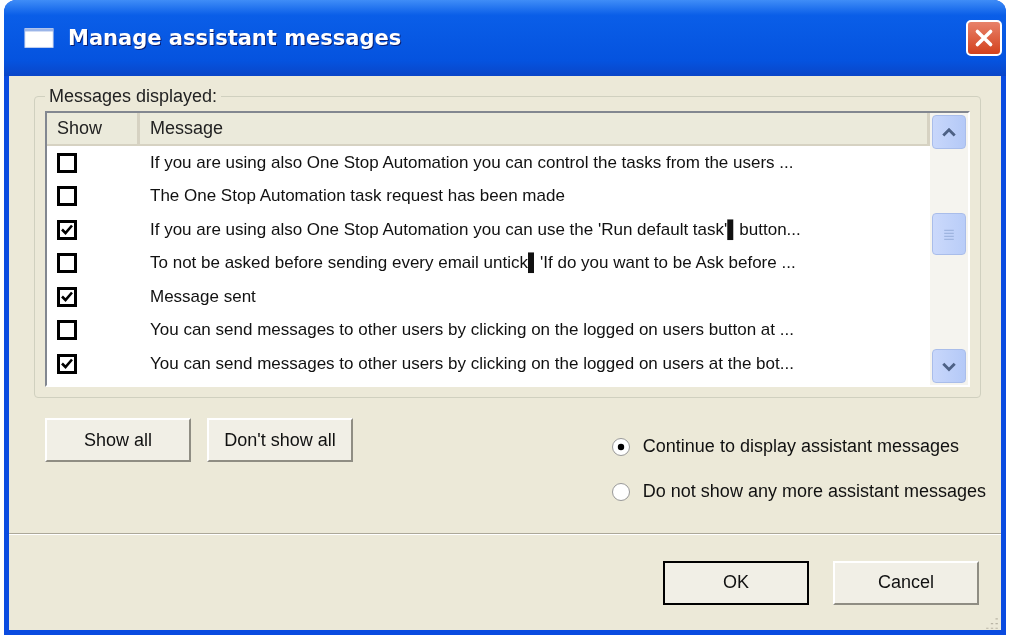  Describe the element at coordinates (992, 623) in the screenshot. I see `resize-grip-icon` at that location.